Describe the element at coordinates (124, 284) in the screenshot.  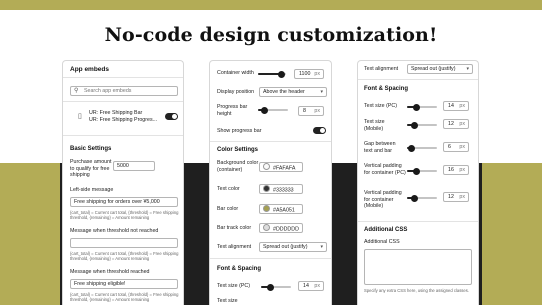
I see `reached-input: Free shipping eligible!` at that location.